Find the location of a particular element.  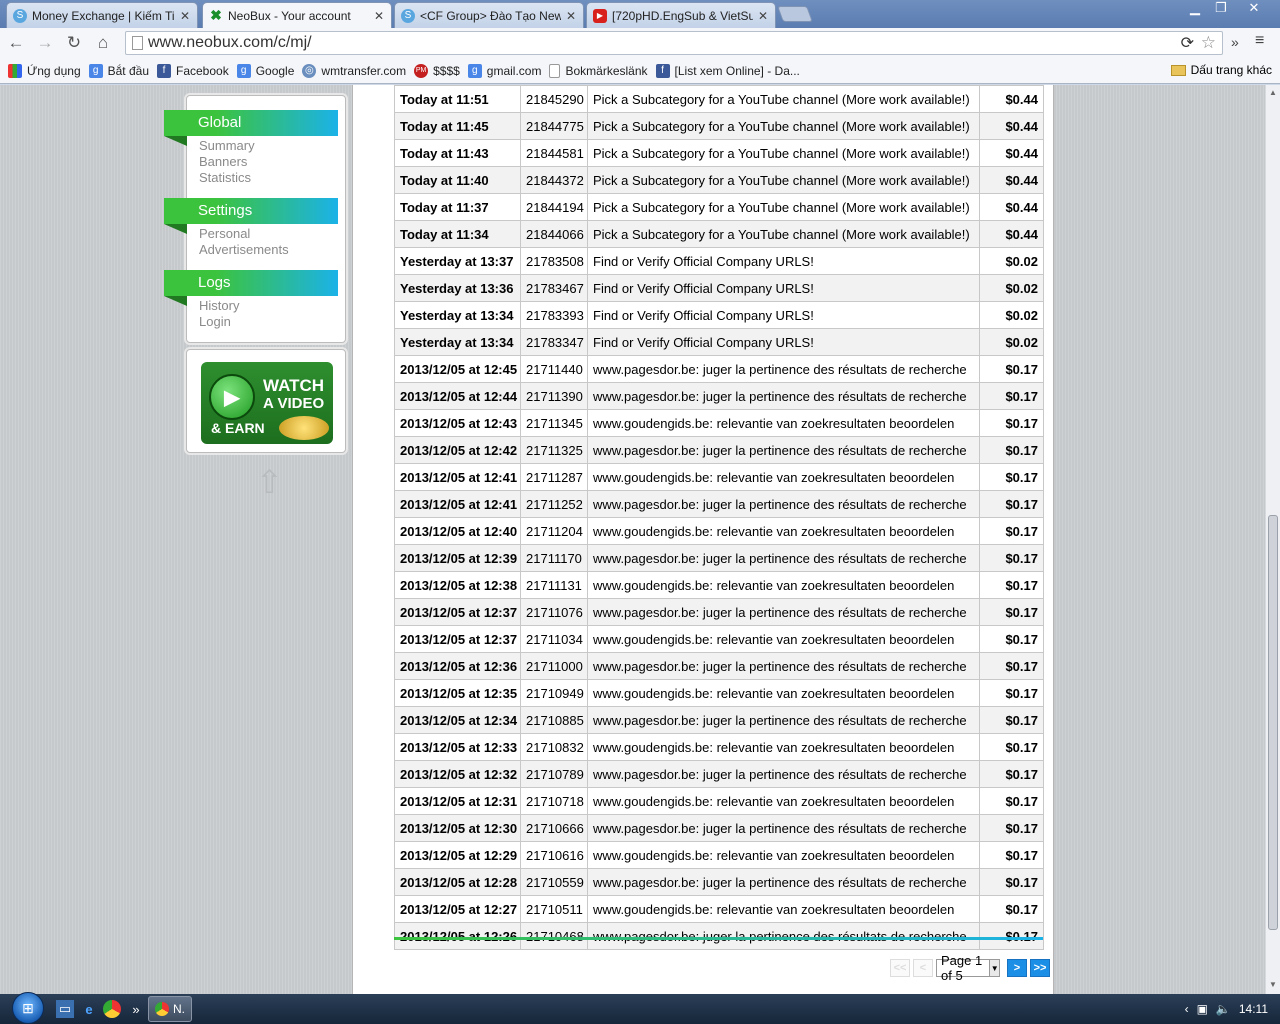

star-icon: ☆ is located at coordinates (1208, 43).